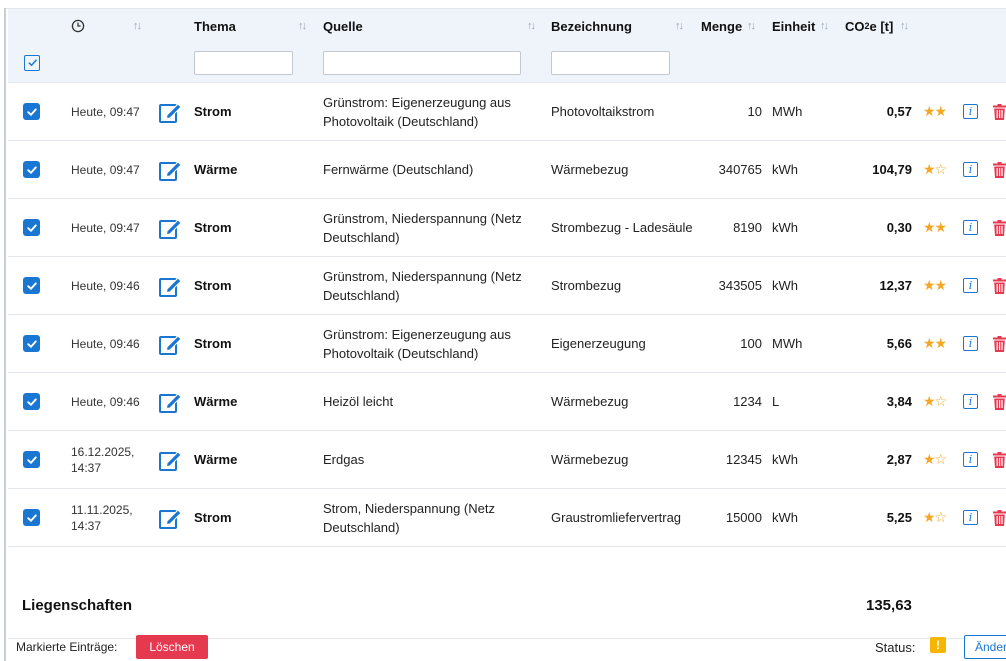  I want to click on row-bezeichnung: Photovoltaikstrom, so click(603, 111).